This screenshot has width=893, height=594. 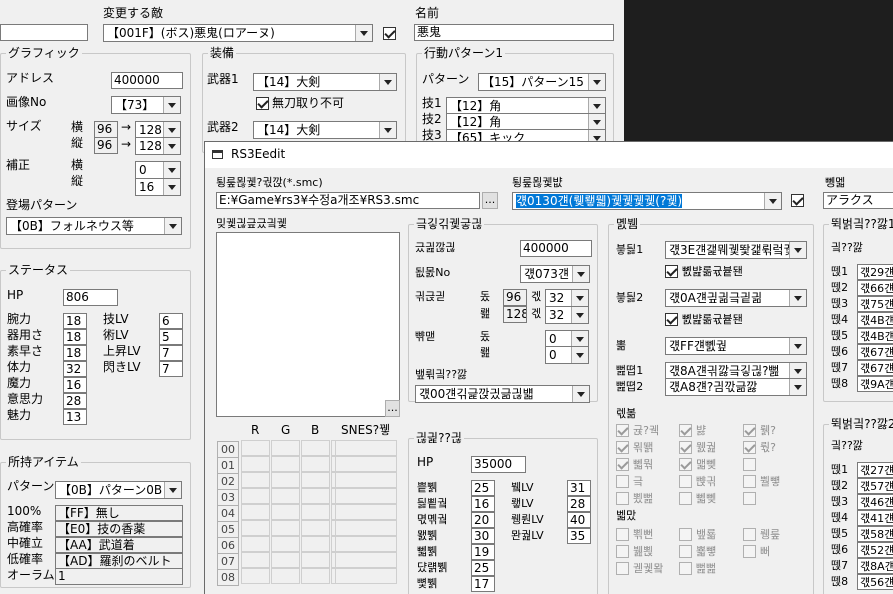 I want to click on item-value: 【E0】技の香薬, so click(x=119, y=529).